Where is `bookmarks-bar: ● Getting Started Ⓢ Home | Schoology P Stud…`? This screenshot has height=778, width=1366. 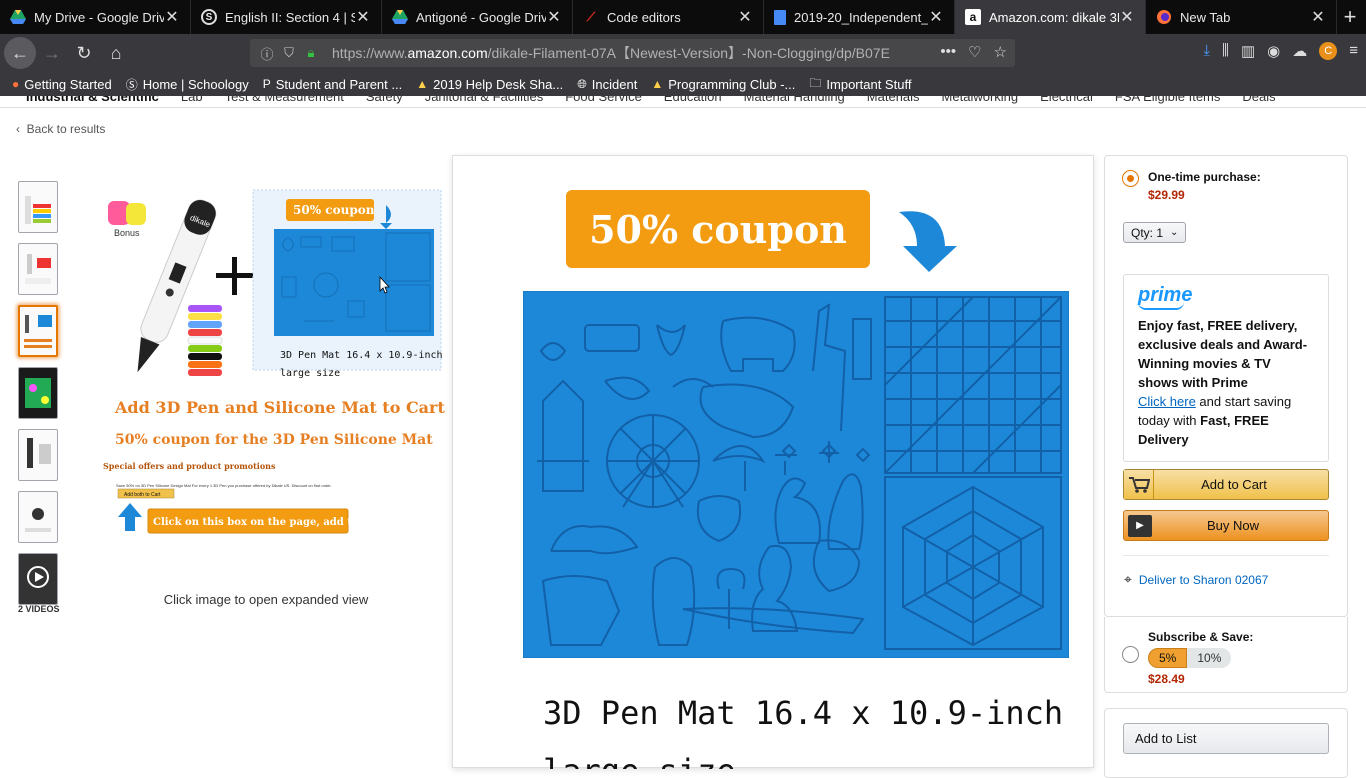 bookmarks-bar: ● Getting Started Ⓢ Home | Schoology P Stud… is located at coordinates (683, 84).